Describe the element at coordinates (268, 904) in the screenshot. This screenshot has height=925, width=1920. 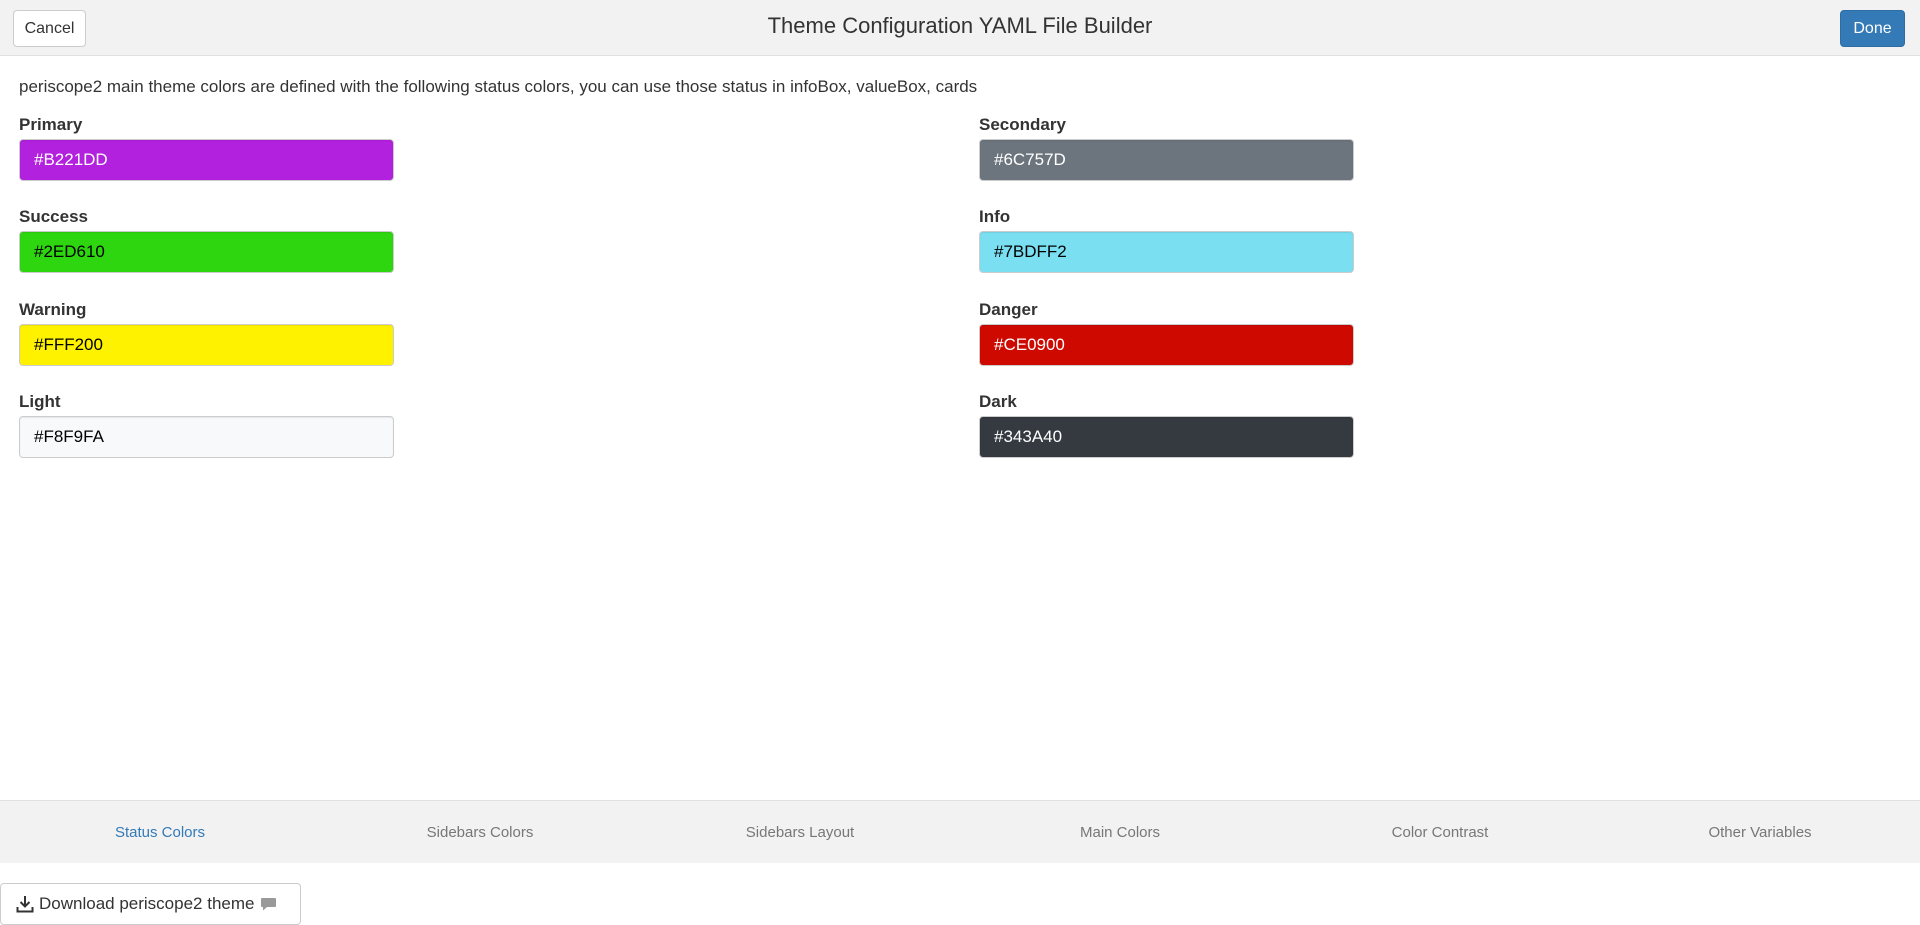
I see `comment-icon` at that location.